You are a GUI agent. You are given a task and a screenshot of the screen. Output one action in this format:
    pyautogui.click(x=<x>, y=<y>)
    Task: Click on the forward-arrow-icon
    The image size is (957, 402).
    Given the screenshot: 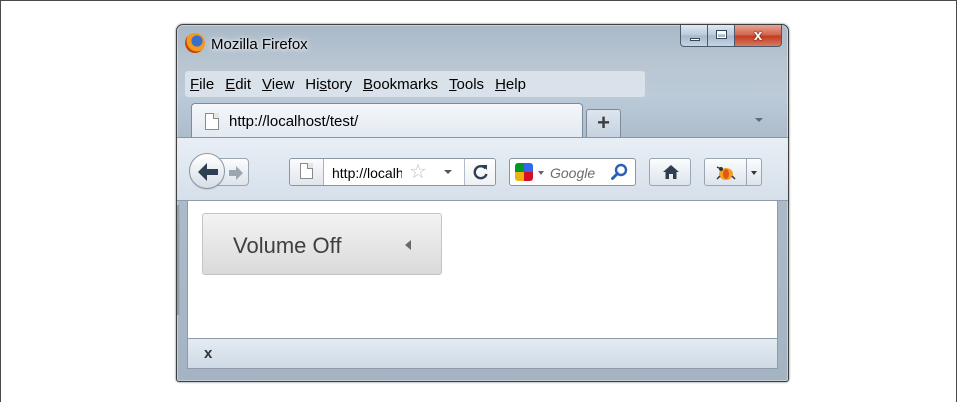 What is the action you would take?
    pyautogui.click(x=236, y=173)
    